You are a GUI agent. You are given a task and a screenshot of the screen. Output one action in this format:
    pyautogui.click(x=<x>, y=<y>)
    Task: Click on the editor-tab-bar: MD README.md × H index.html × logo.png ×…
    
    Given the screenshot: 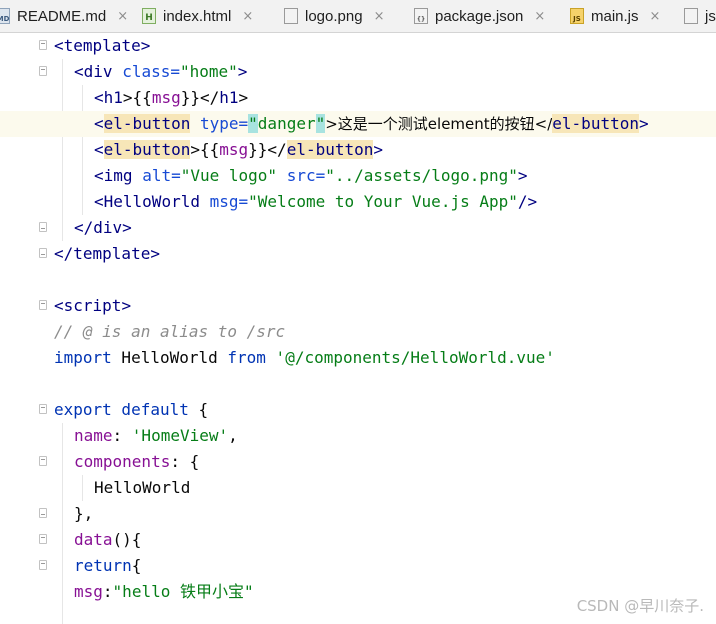 What is the action you would take?
    pyautogui.click(x=358, y=16)
    